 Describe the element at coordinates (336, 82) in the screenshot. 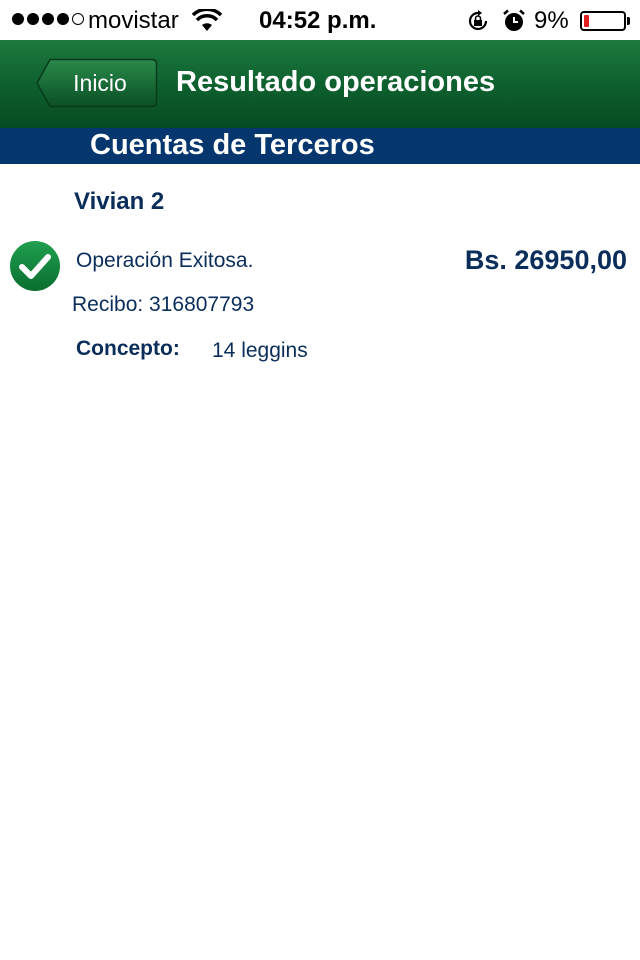

I see `page-title: Resultado operaciones` at that location.